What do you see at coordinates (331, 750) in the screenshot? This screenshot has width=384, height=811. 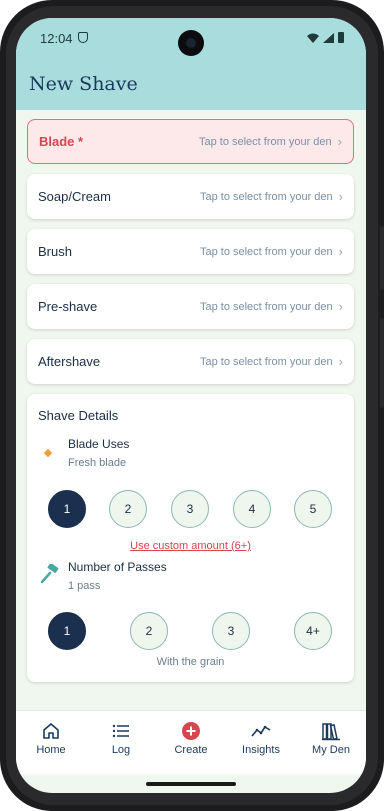 I see `nav-label: My Den` at bounding box center [331, 750].